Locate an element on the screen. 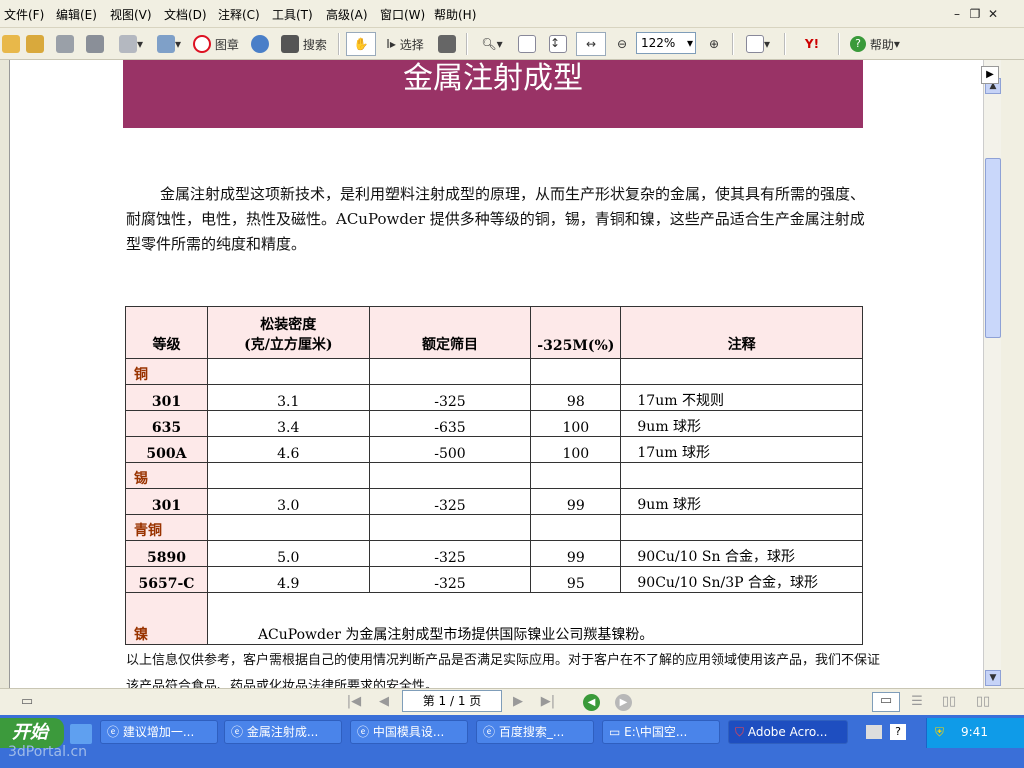  select-tool-button: I▸ 选择 is located at coordinates (405, 44).